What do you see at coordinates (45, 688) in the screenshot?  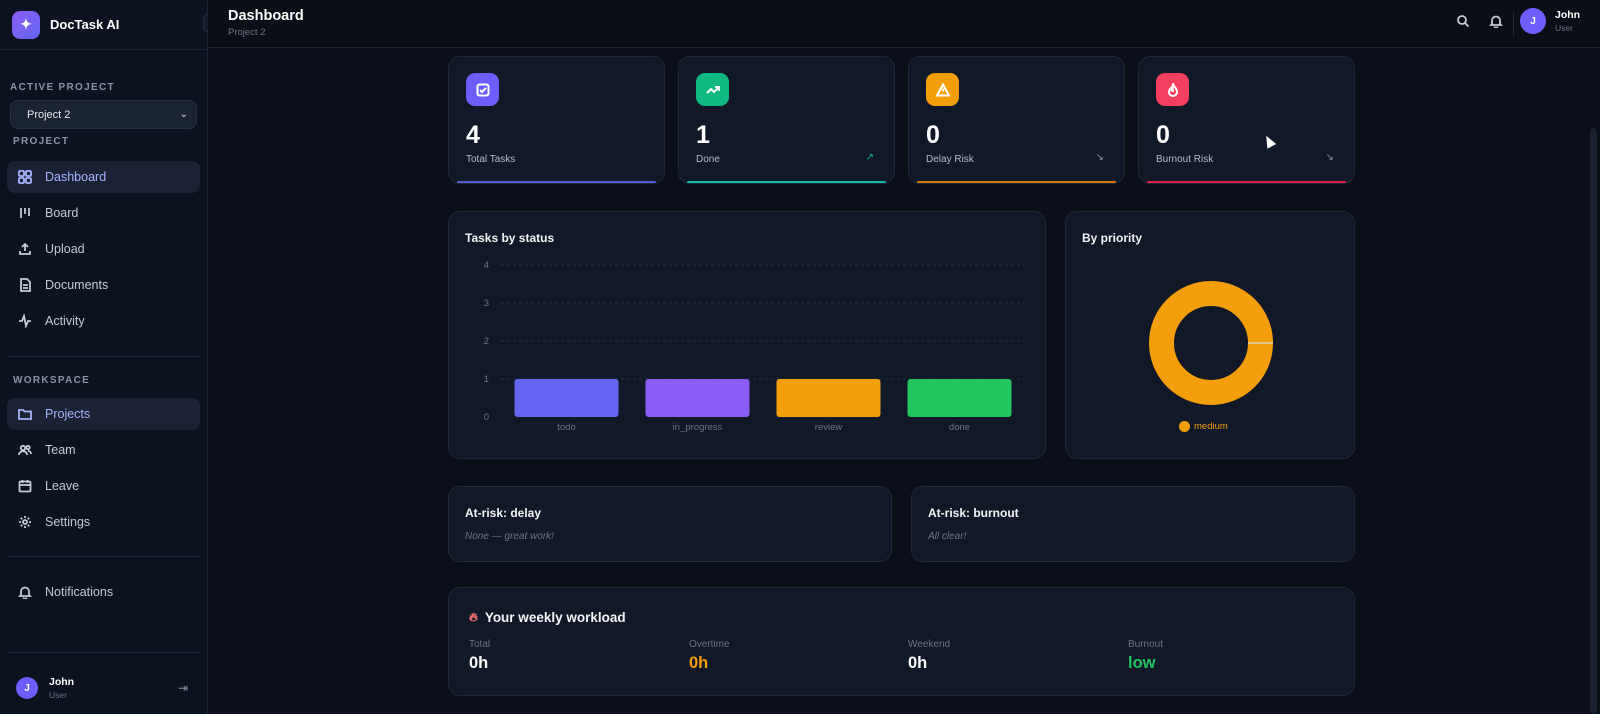 I see `sidebar-user: J John User` at bounding box center [45, 688].